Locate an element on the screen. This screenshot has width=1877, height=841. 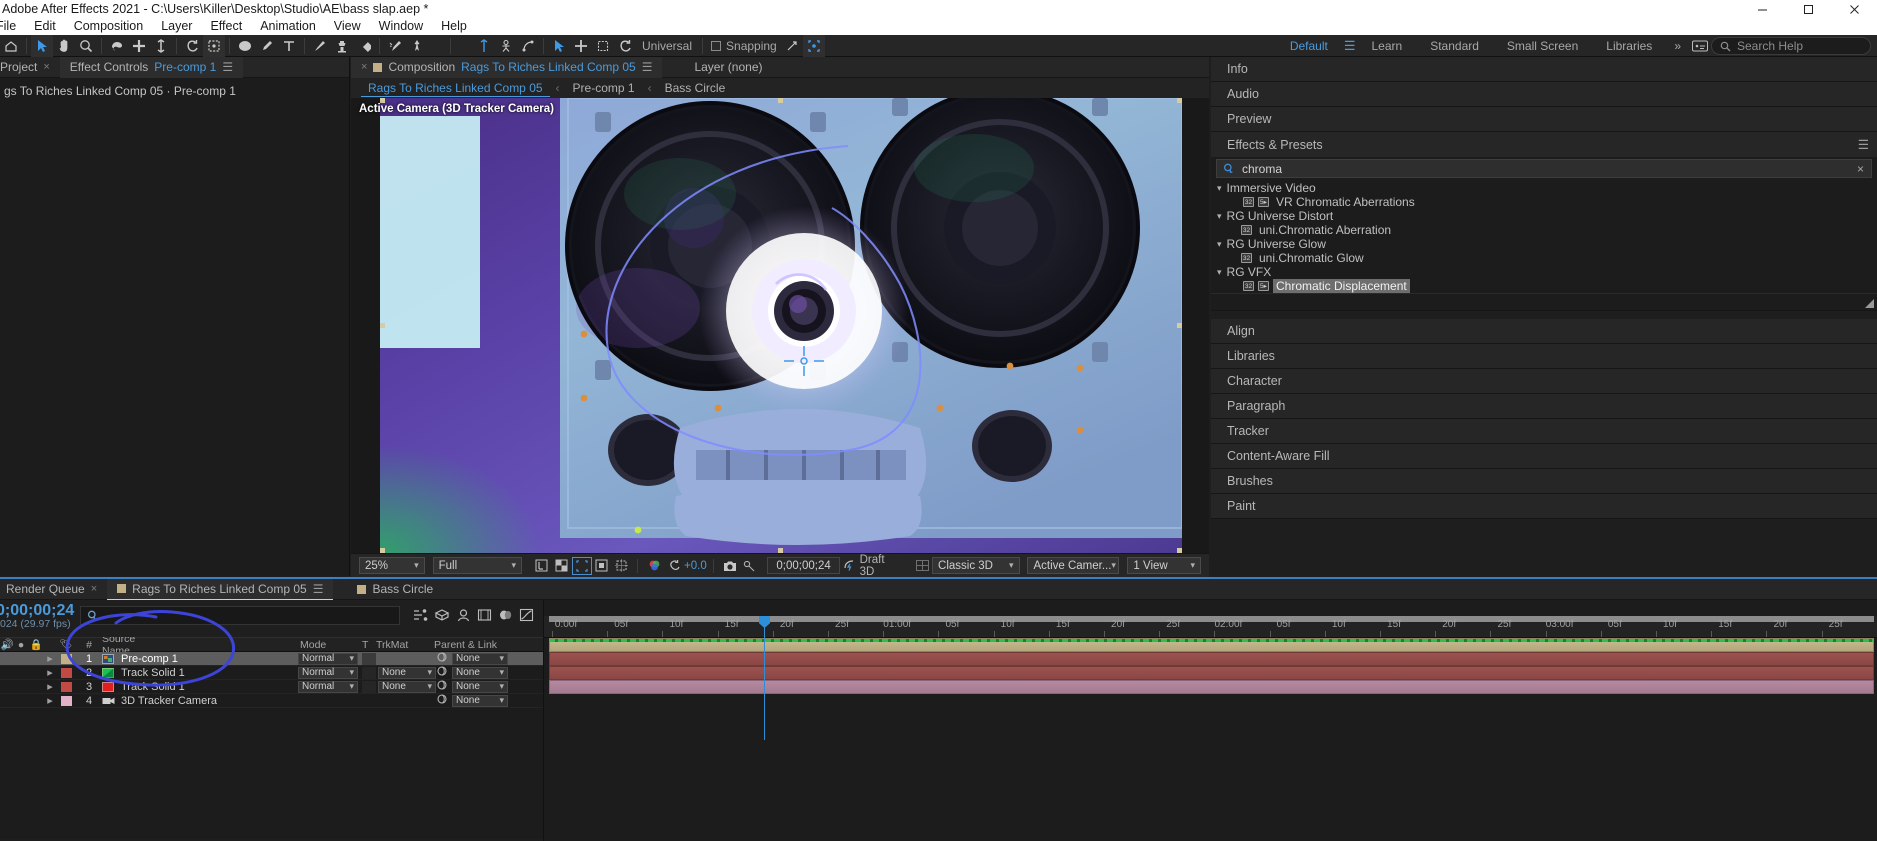
panel-content-aware-fill: Content-Aware Fill is located at coordinates (1544, 456).